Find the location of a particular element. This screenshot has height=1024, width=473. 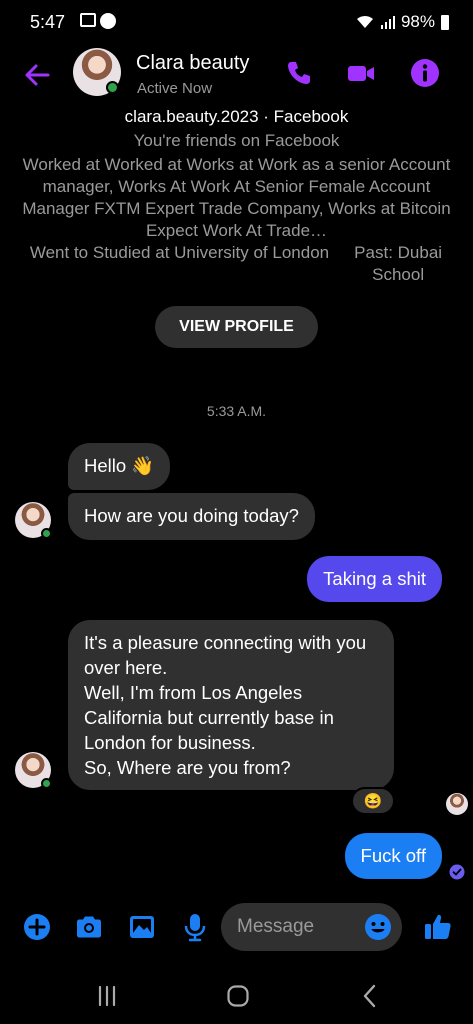

microphone-icon is located at coordinates (195, 927).